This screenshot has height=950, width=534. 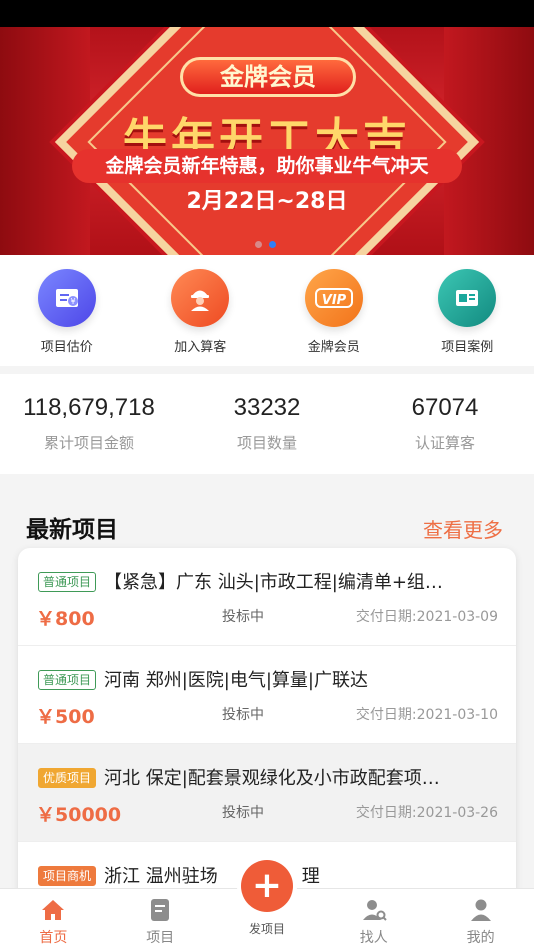 What do you see at coordinates (481, 910) in the screenshot?
I see `user-icon` at bounding box center [481, 910].